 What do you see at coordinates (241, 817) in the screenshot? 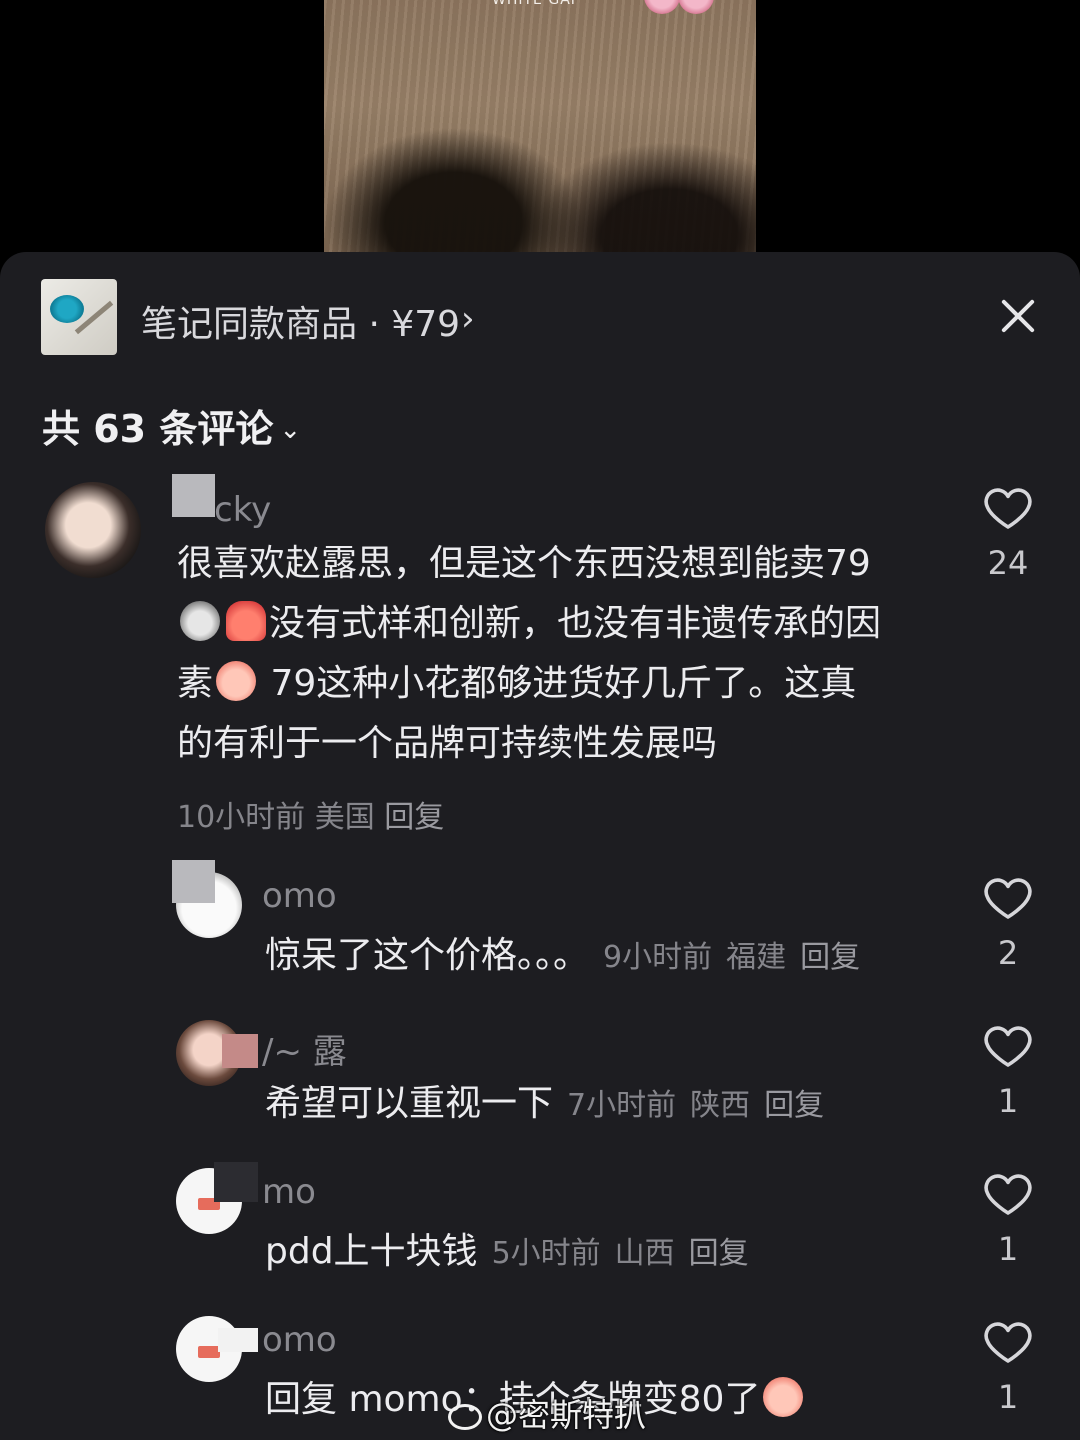
I see `comment-time: 10小时前` at bounding box center [241, 817].